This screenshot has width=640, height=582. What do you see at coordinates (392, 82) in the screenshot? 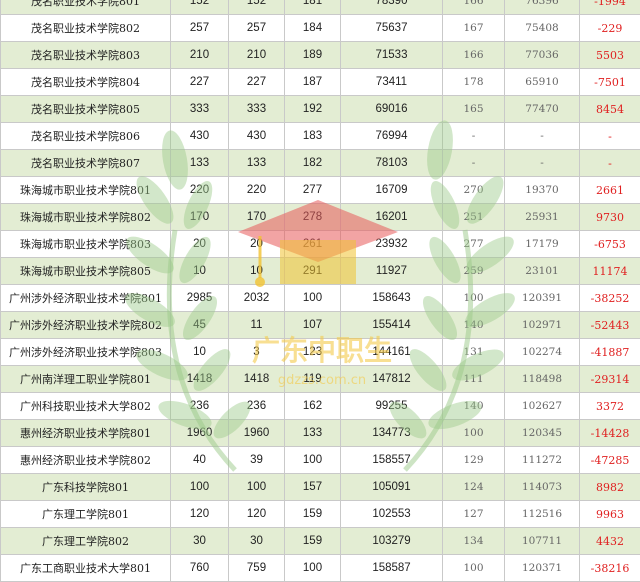
I see `min-rank-cell: 73411` at bounding box center [392, 82].